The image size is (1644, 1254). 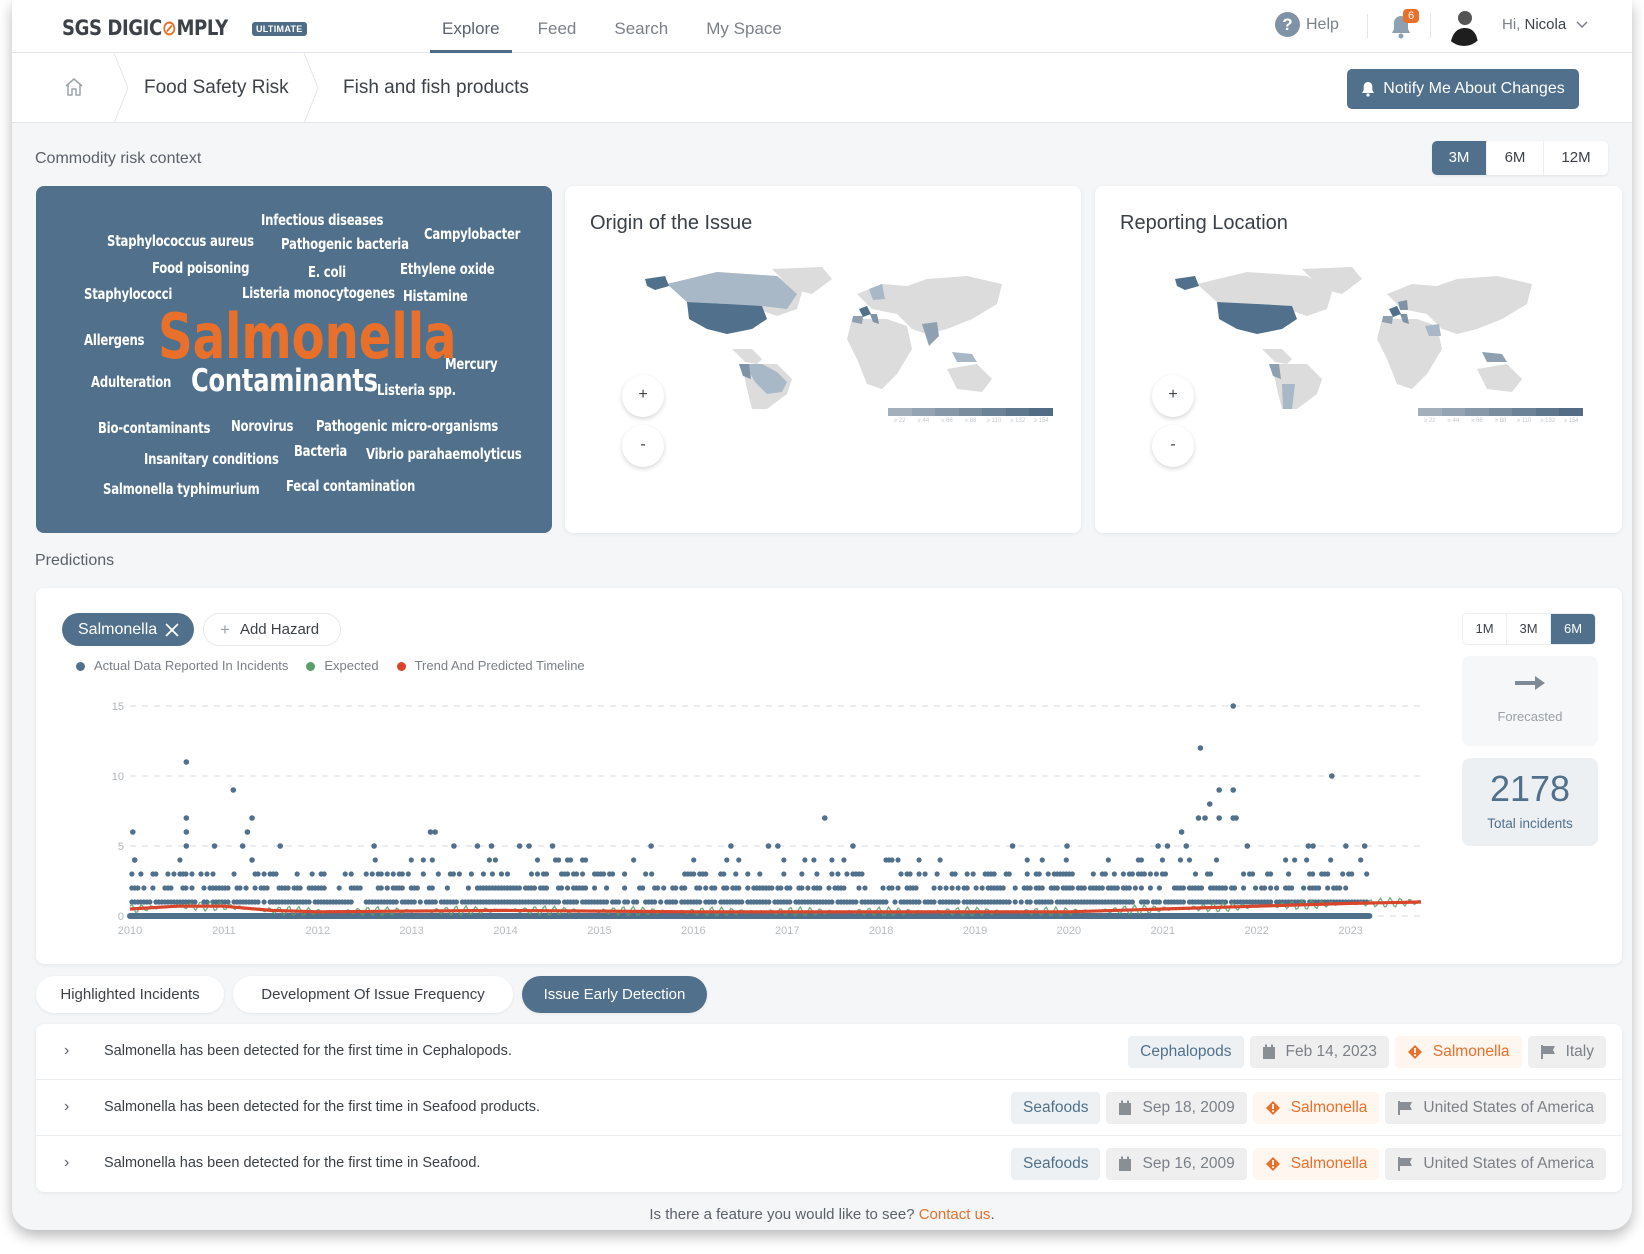 I want to click on word-cloud-term: E. coli, so click(x=327, y=272).